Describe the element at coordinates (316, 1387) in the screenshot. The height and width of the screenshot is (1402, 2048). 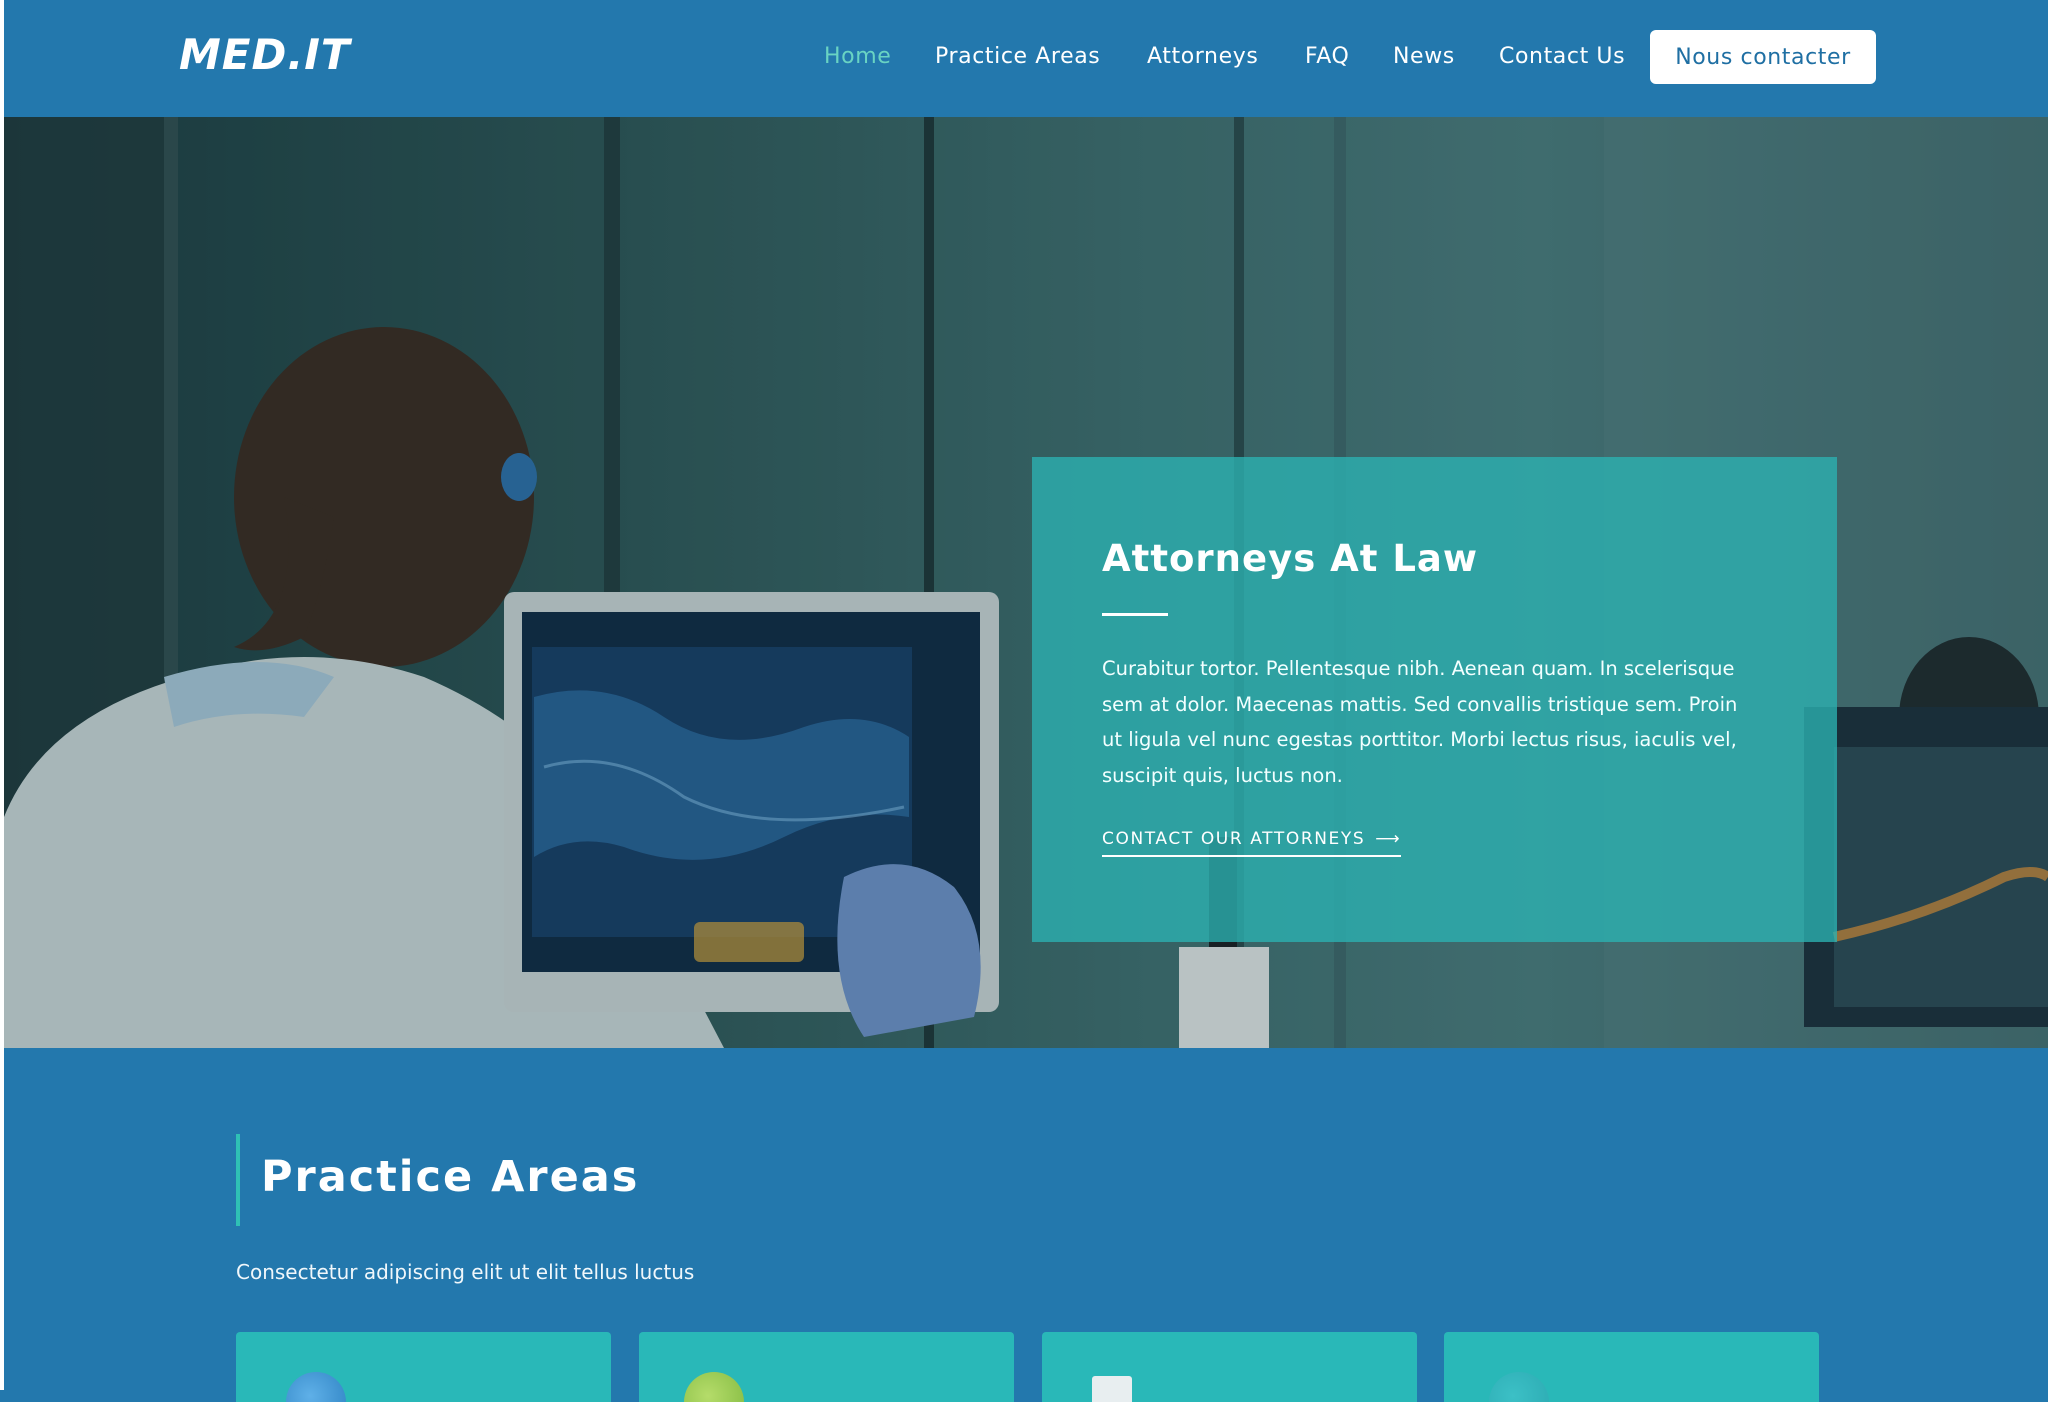
I see `globe-icon` at that location.